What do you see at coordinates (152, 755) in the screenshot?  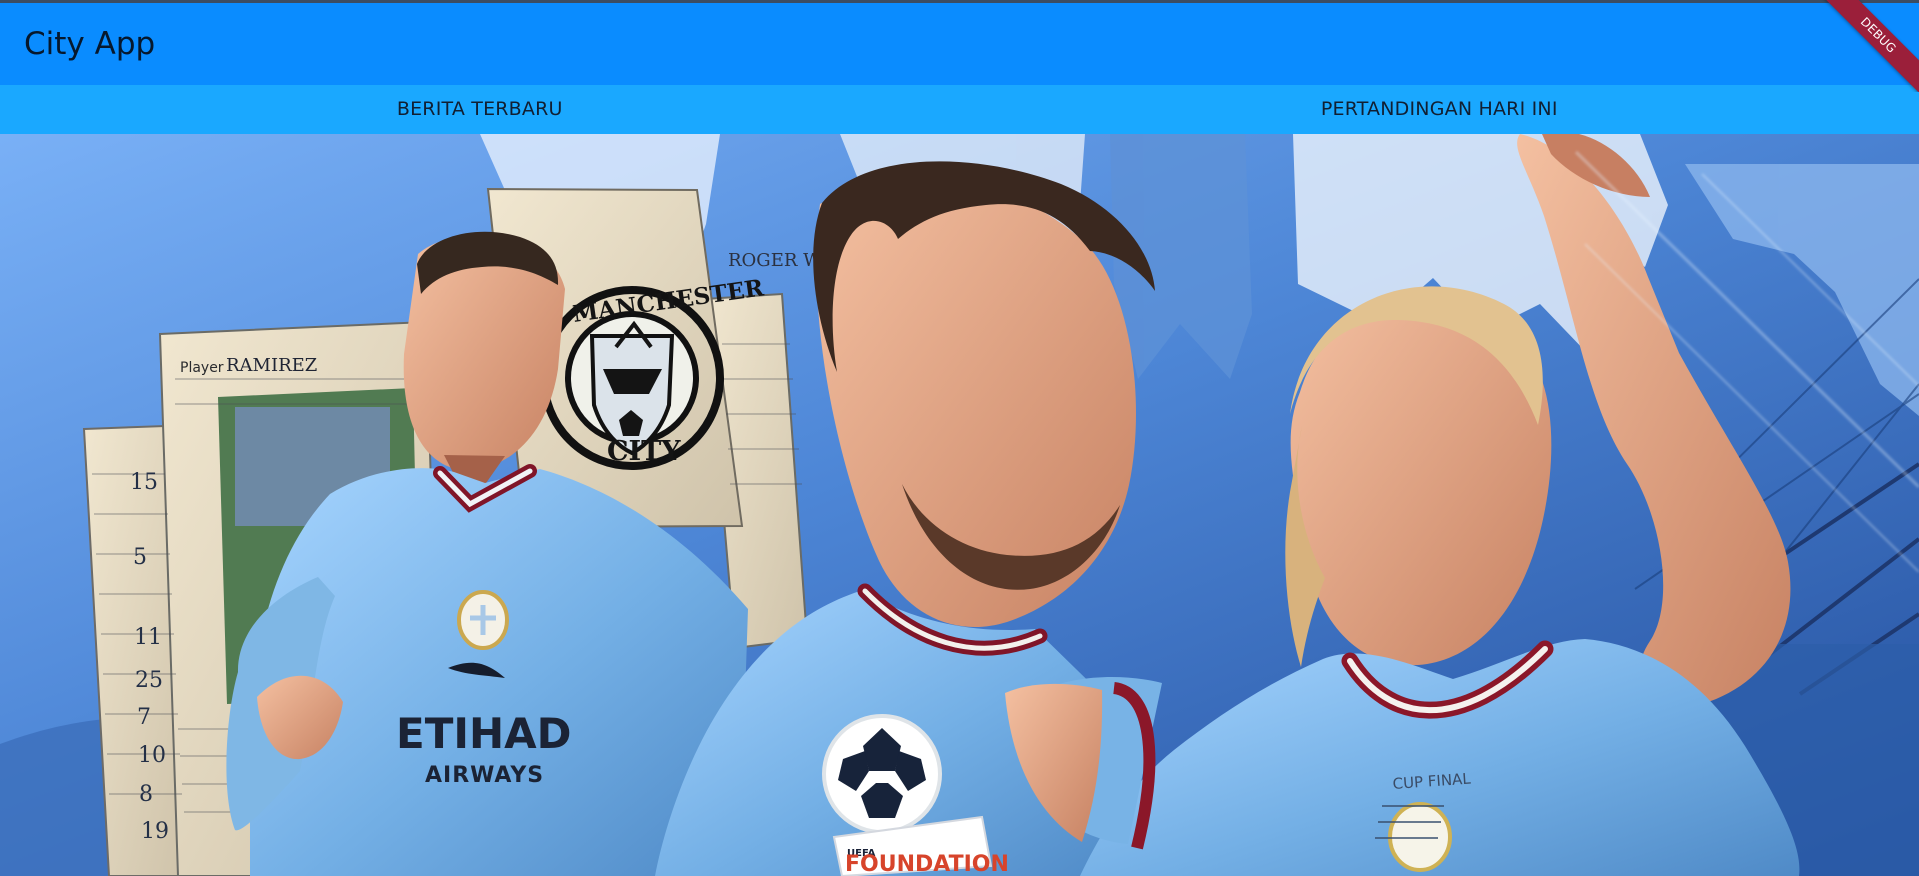 I see `card-number-10: 10` at bounding box center [152, 755].